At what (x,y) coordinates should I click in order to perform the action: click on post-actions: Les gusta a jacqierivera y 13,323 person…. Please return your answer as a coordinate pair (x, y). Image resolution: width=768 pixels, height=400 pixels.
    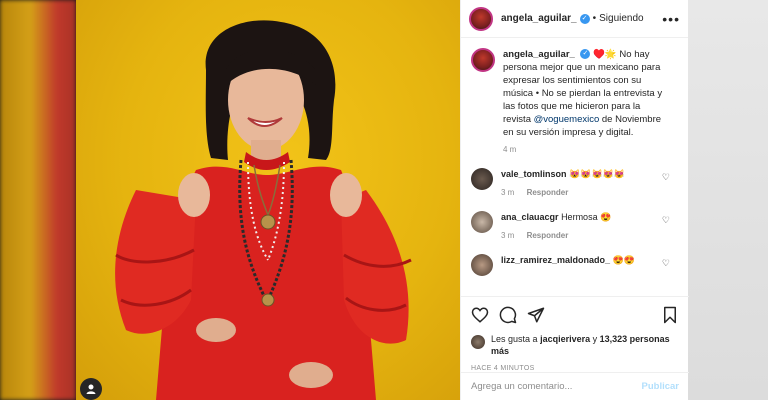
    Looking at the image, I should click on (575, 334).